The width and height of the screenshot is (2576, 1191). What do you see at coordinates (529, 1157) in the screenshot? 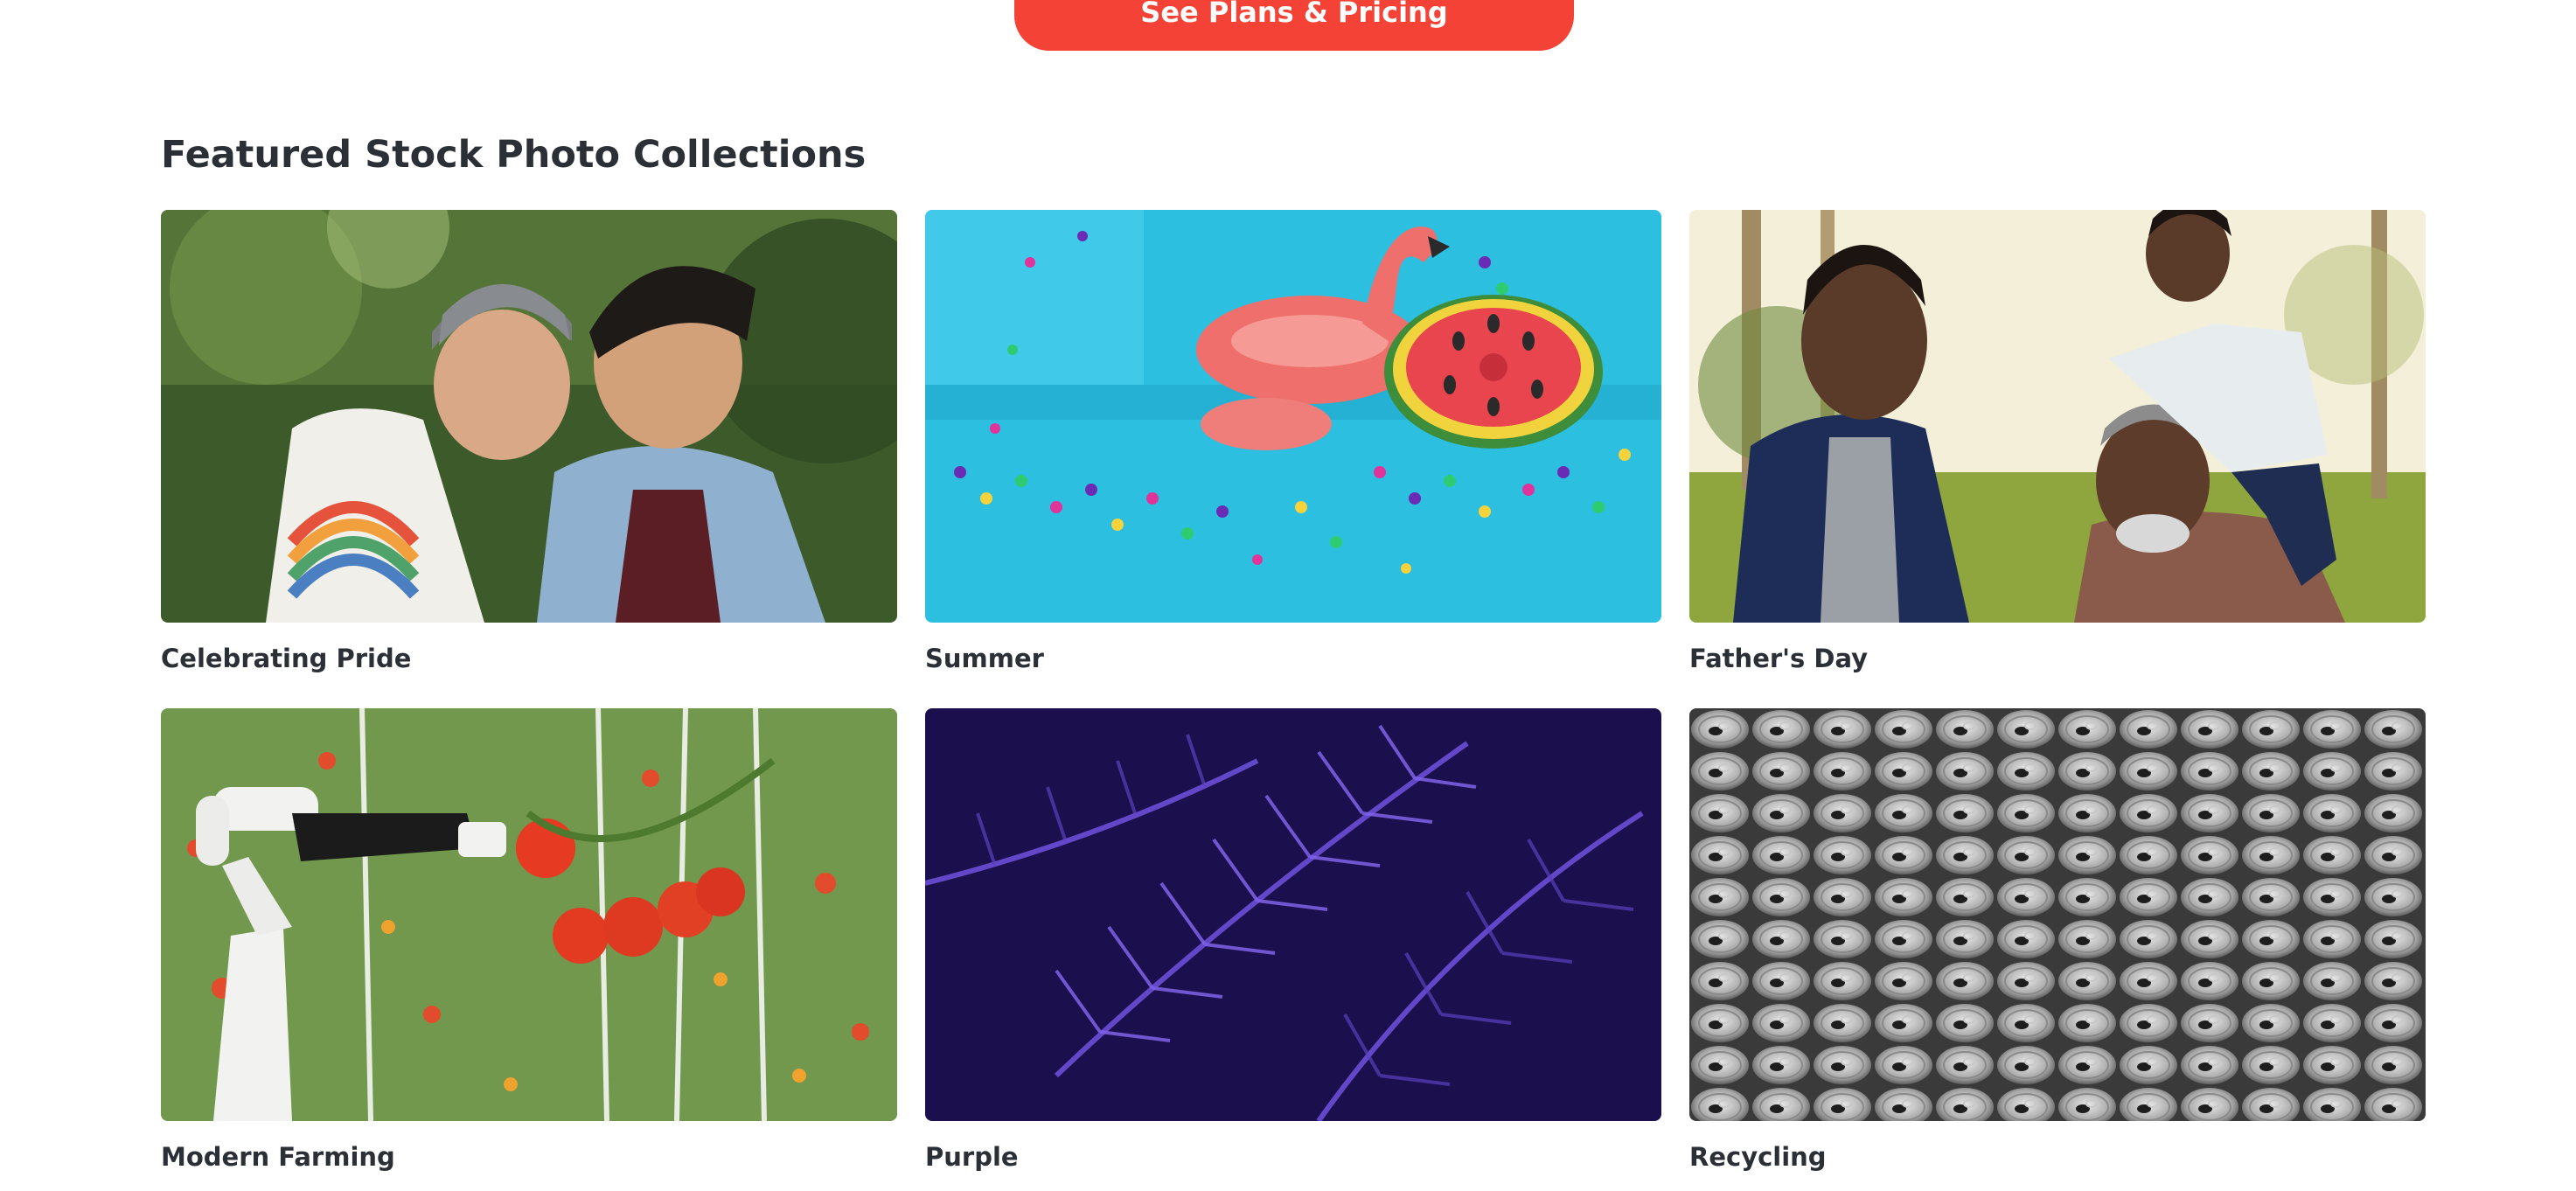
I see `collection-title: Modern Farming` at bounding box center [529, 1157].